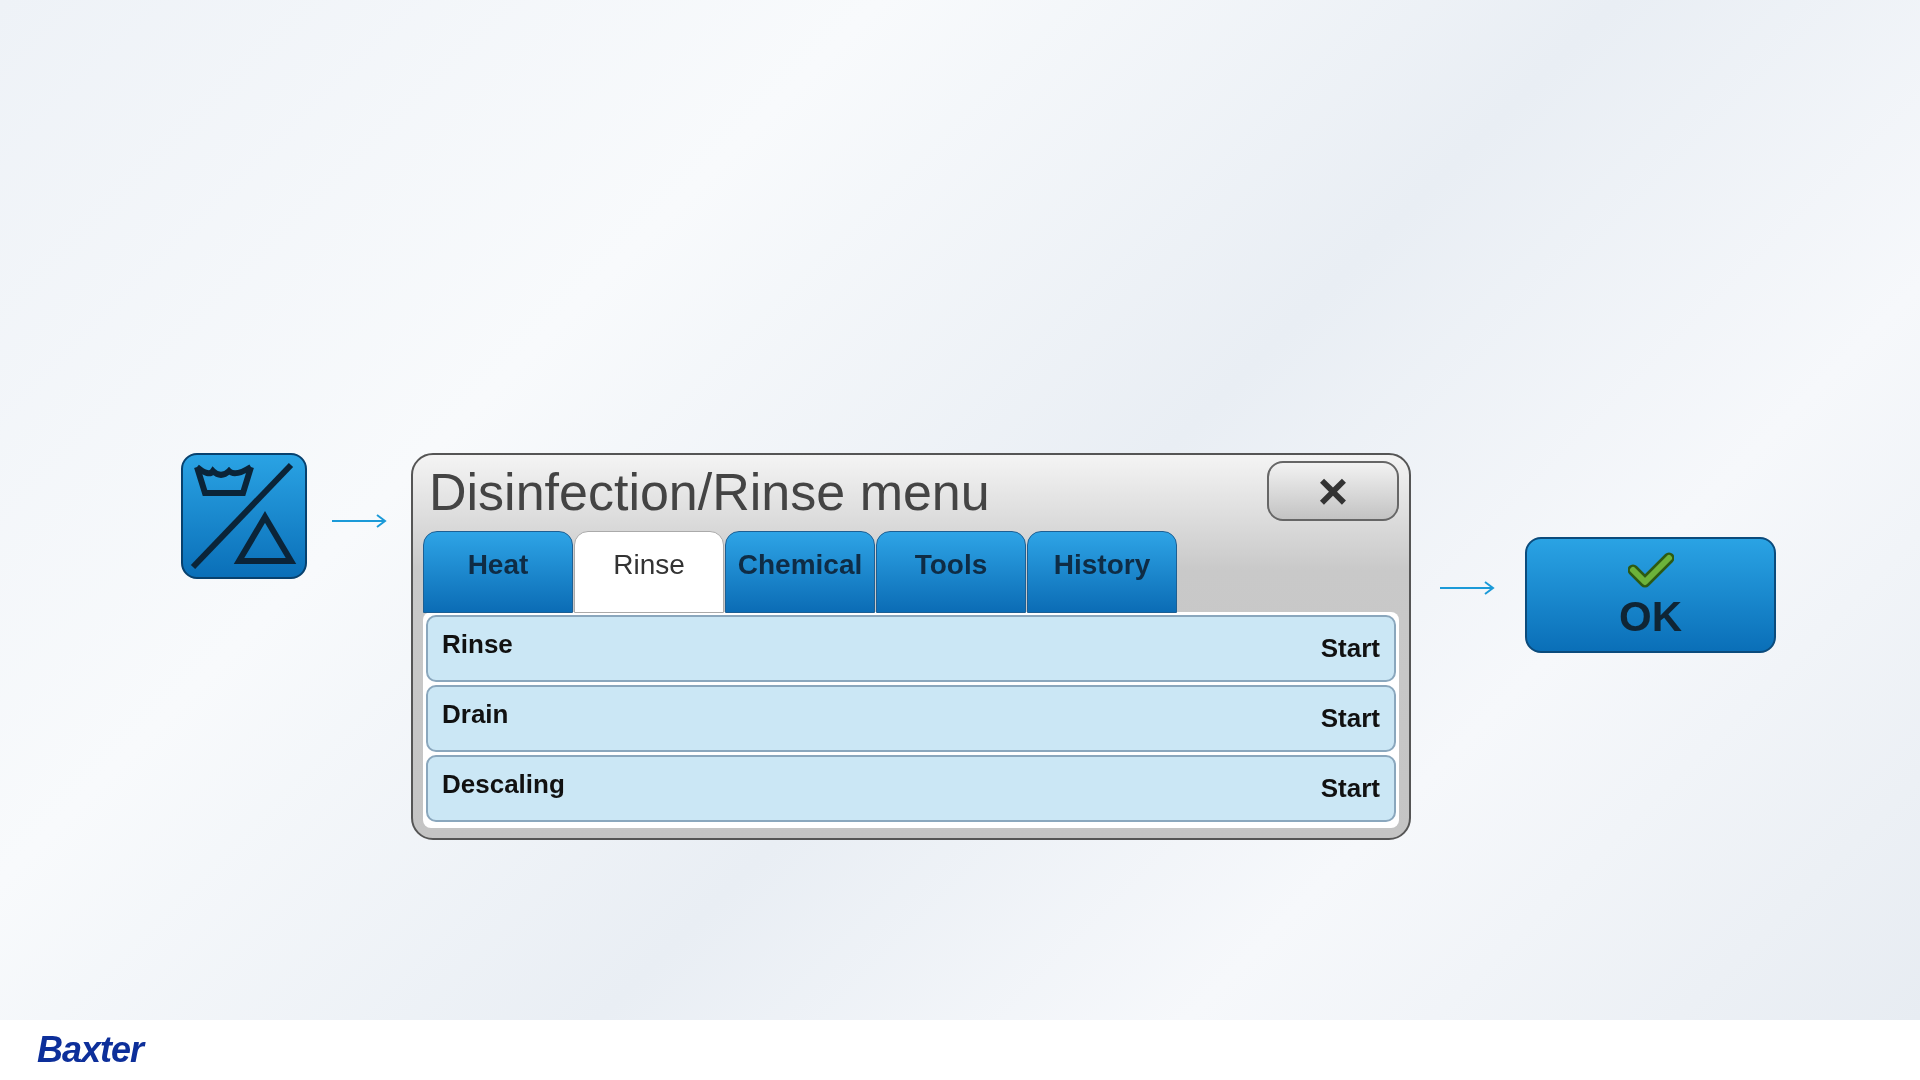 The height and width of the screenshot is (1080, 1920). What do you see at coordinates (90, 1050) in the screenshot?
I see `brand-logo: Baxter` at bounding box center [90, 1050].